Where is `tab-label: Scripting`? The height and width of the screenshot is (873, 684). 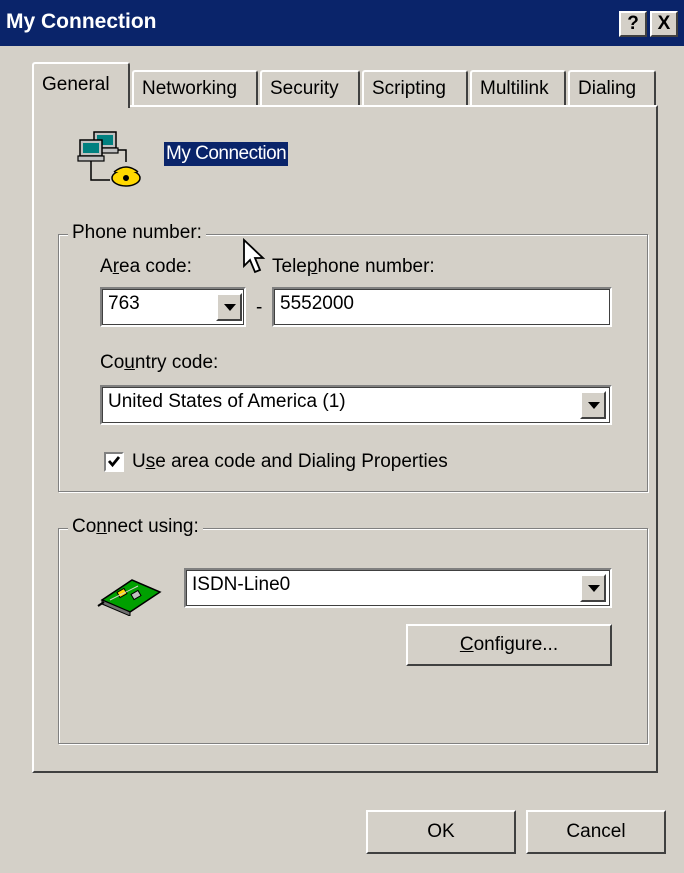 tab-label: Scripting is located at coordinates (409, 88).